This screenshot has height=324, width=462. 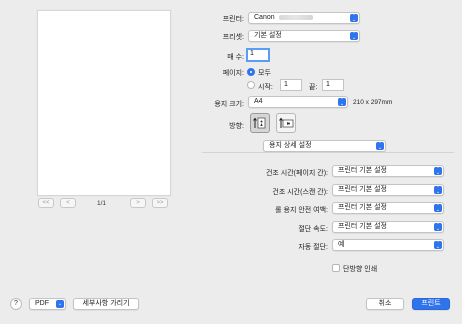 I want to click on one-sided-checkbox, so click(x=336, y=268).